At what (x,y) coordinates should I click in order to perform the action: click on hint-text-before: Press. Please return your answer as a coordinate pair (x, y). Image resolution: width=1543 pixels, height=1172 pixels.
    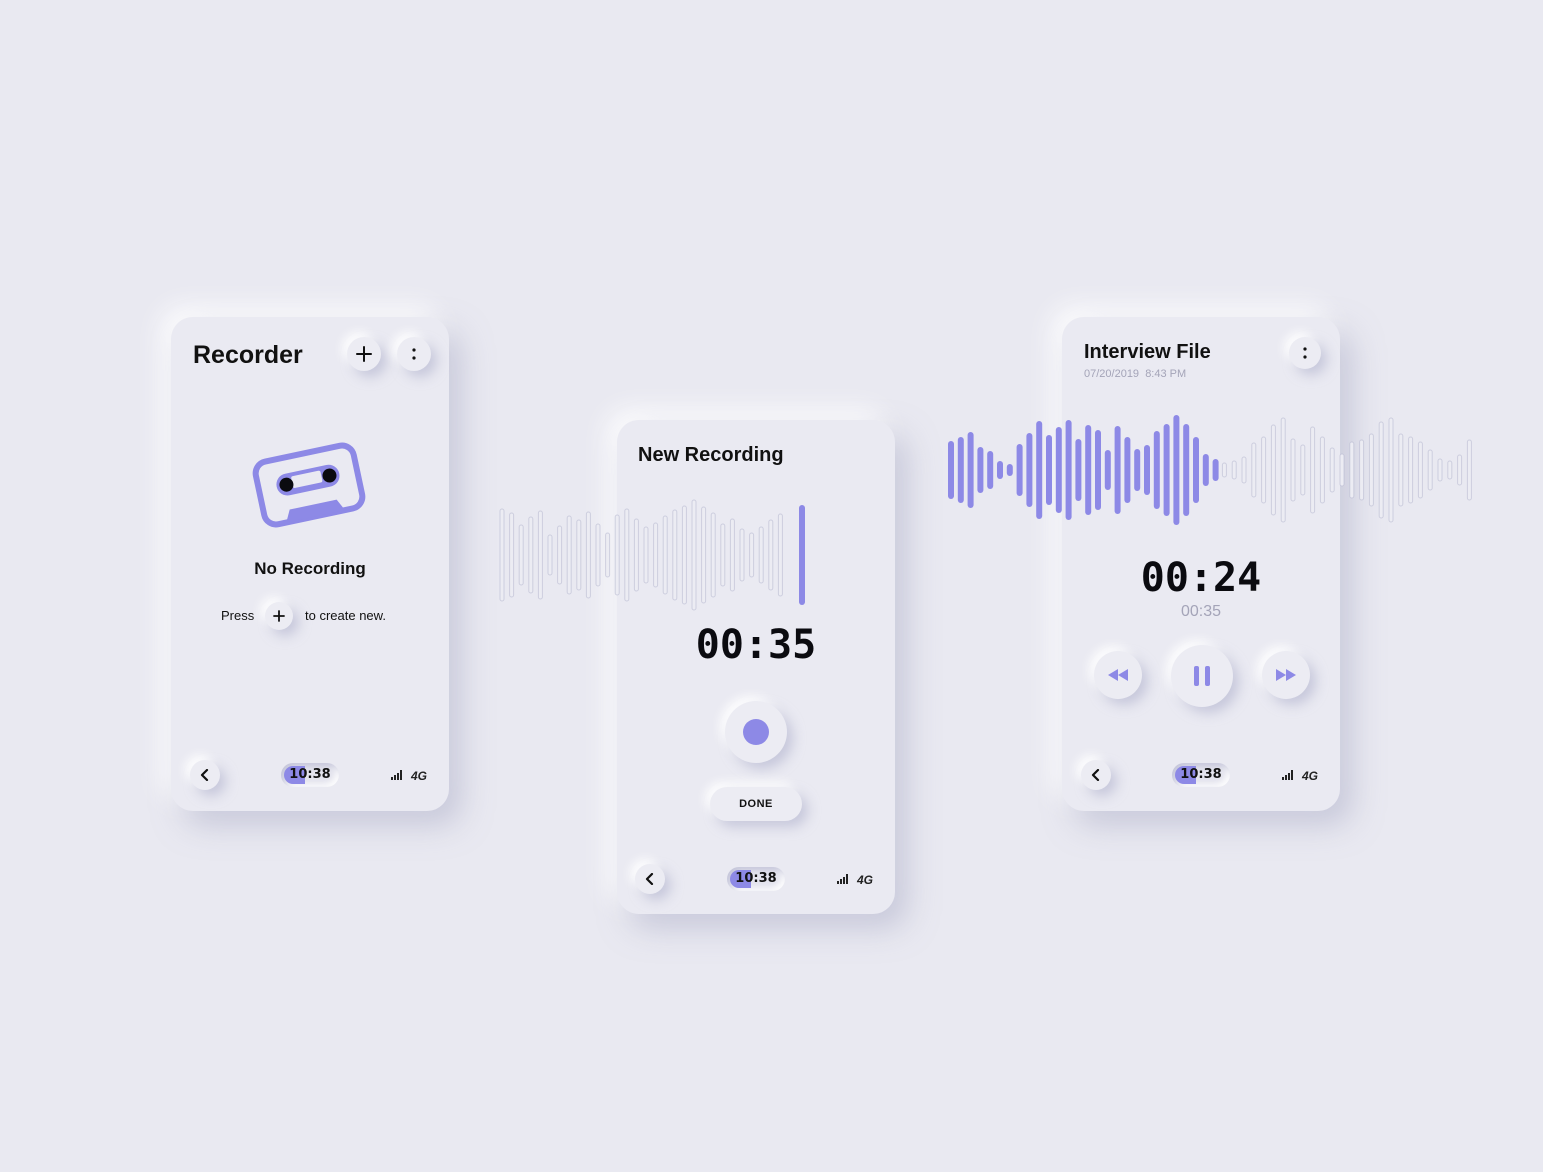
    Looking at the image, I should click on (238, 615).